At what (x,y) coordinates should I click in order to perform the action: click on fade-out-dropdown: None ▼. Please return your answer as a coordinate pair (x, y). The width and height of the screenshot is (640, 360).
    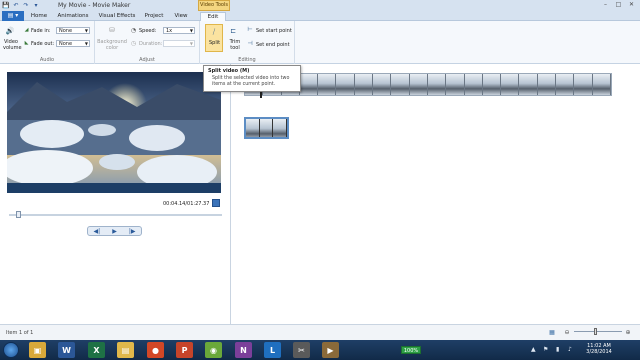
    Looking at the image, I should click on (73, 43).